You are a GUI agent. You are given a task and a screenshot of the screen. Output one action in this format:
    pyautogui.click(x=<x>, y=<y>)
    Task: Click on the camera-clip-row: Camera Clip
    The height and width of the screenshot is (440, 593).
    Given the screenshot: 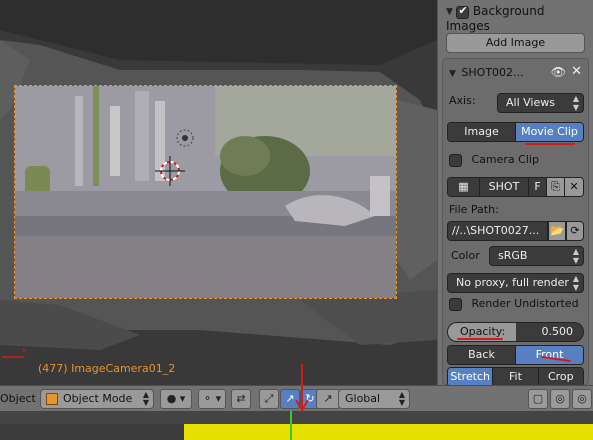 What is the action you would take?
    pyautogui.click(x=494, y=161)
    